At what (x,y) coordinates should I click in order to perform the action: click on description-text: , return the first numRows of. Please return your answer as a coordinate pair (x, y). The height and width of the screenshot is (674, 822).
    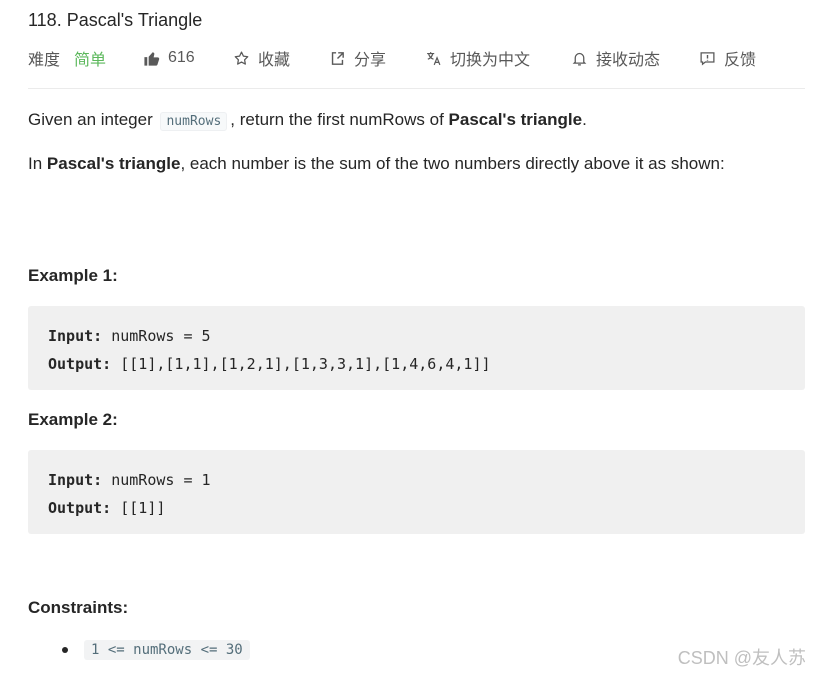
    Looking at the image, I should click on (337, 119).